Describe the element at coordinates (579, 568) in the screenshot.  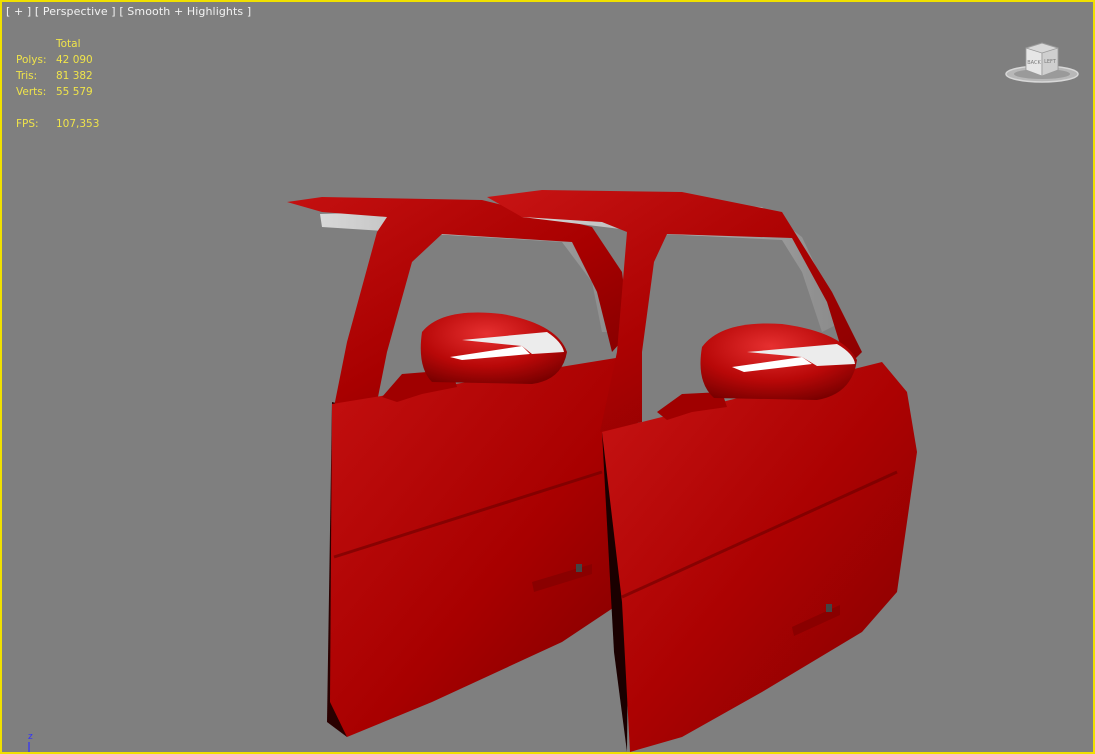
I see `door-left-lock` at that location.